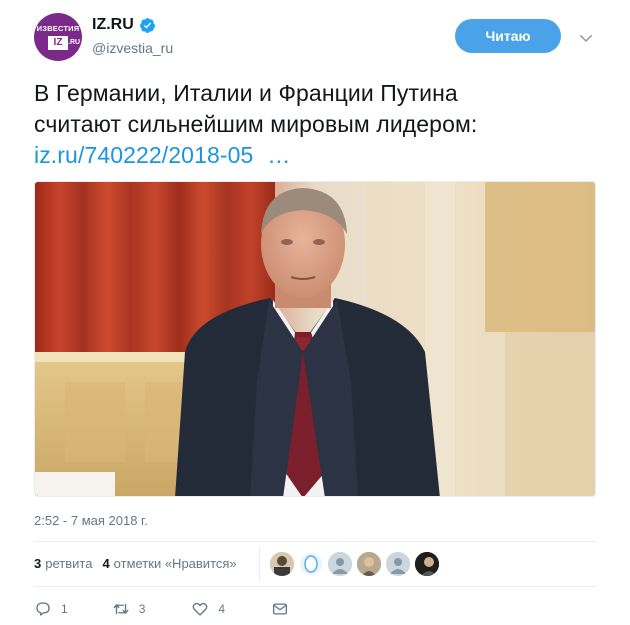 This screenshot has height=625, width=630. I want to click on retweet-count: 3, so click(142, 609).